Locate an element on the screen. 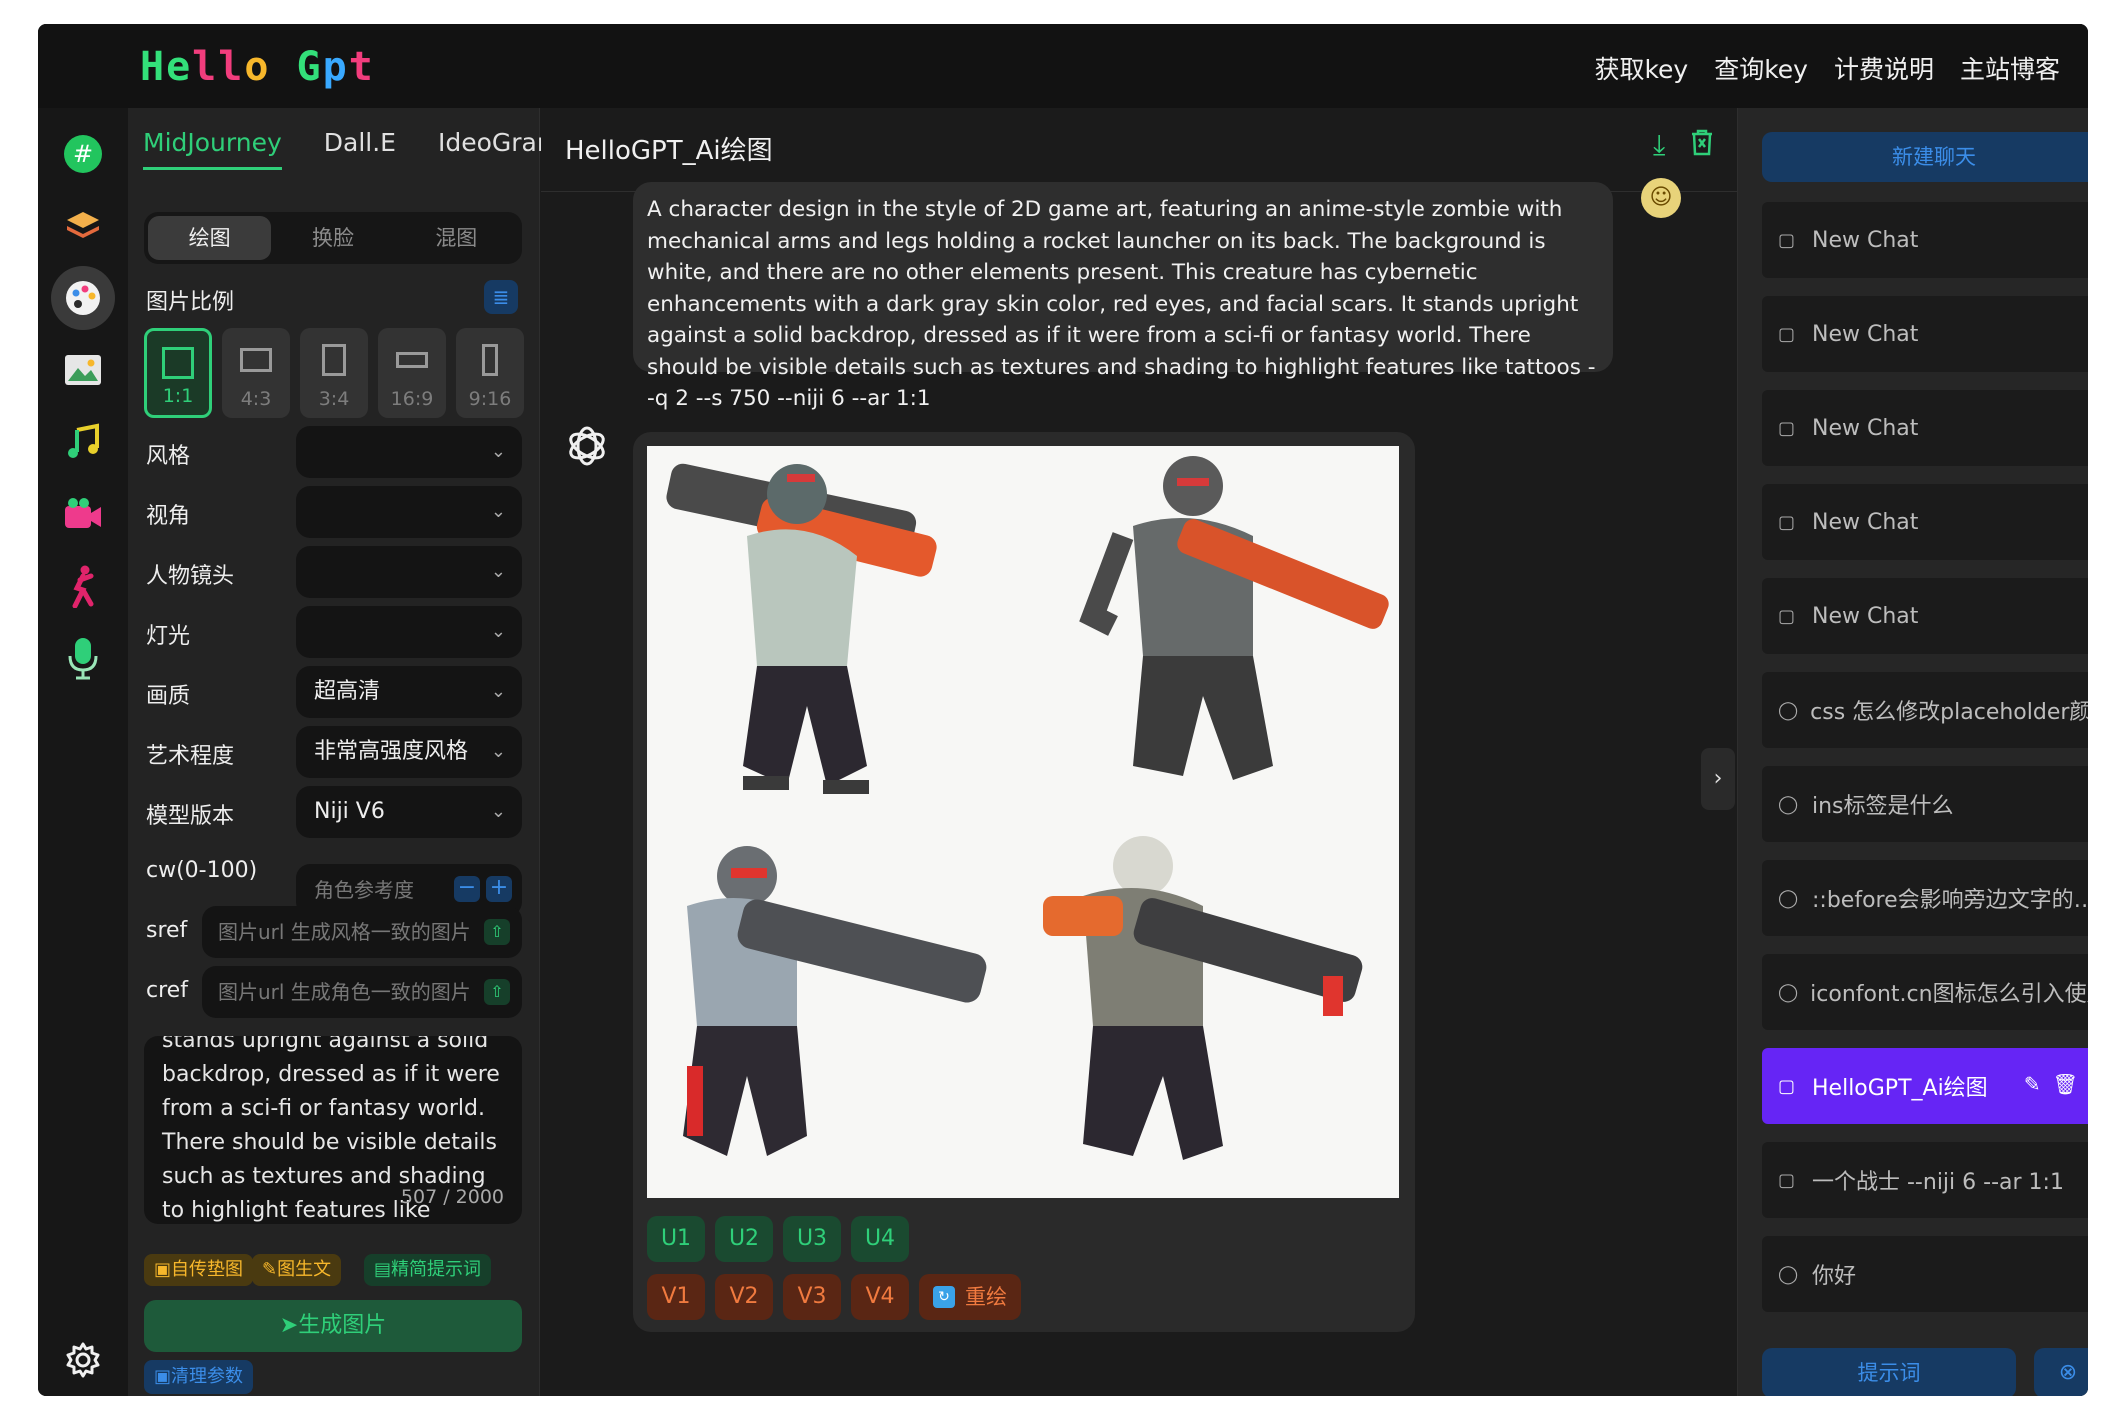 Image resolution: width=2122 pixels, height=1424 pixels. mode-blend: 混图 is located at coordinates (456, 238).